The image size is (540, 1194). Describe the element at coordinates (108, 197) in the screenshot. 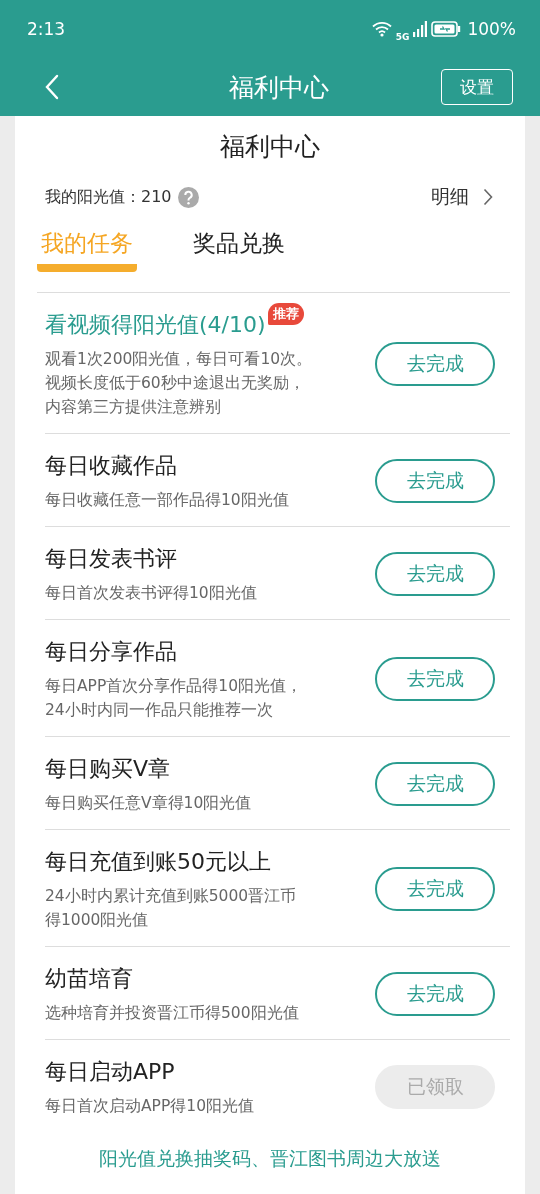

I see `sunshine-value: 我的阳光值：210` at that location.